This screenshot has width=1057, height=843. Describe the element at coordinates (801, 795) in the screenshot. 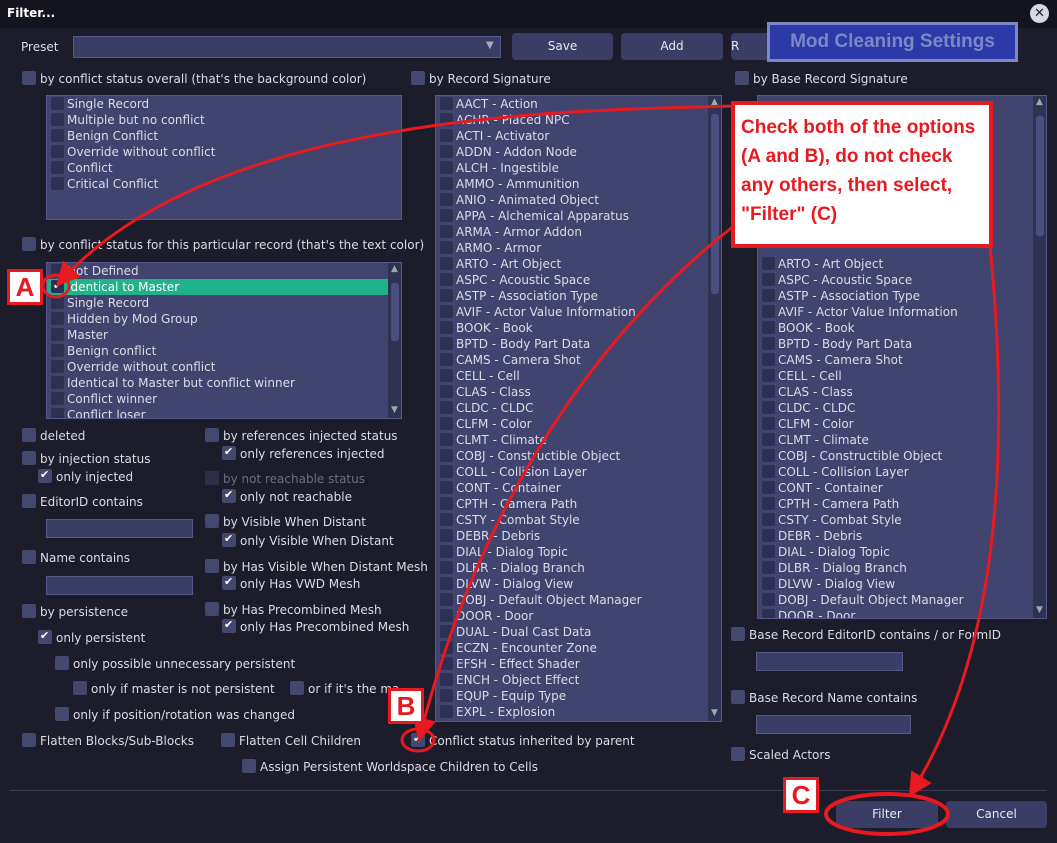

I see `marker-c: C` at that location.